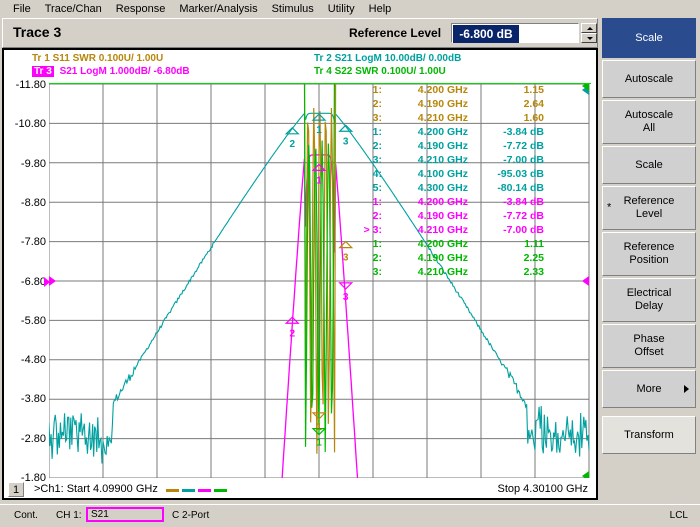 The height and width of the screenshot is (527, 700). Describe the element at coordinates (33, 242) in the screenshot. I see `y-axis-tick-6: -7.80` at that location.